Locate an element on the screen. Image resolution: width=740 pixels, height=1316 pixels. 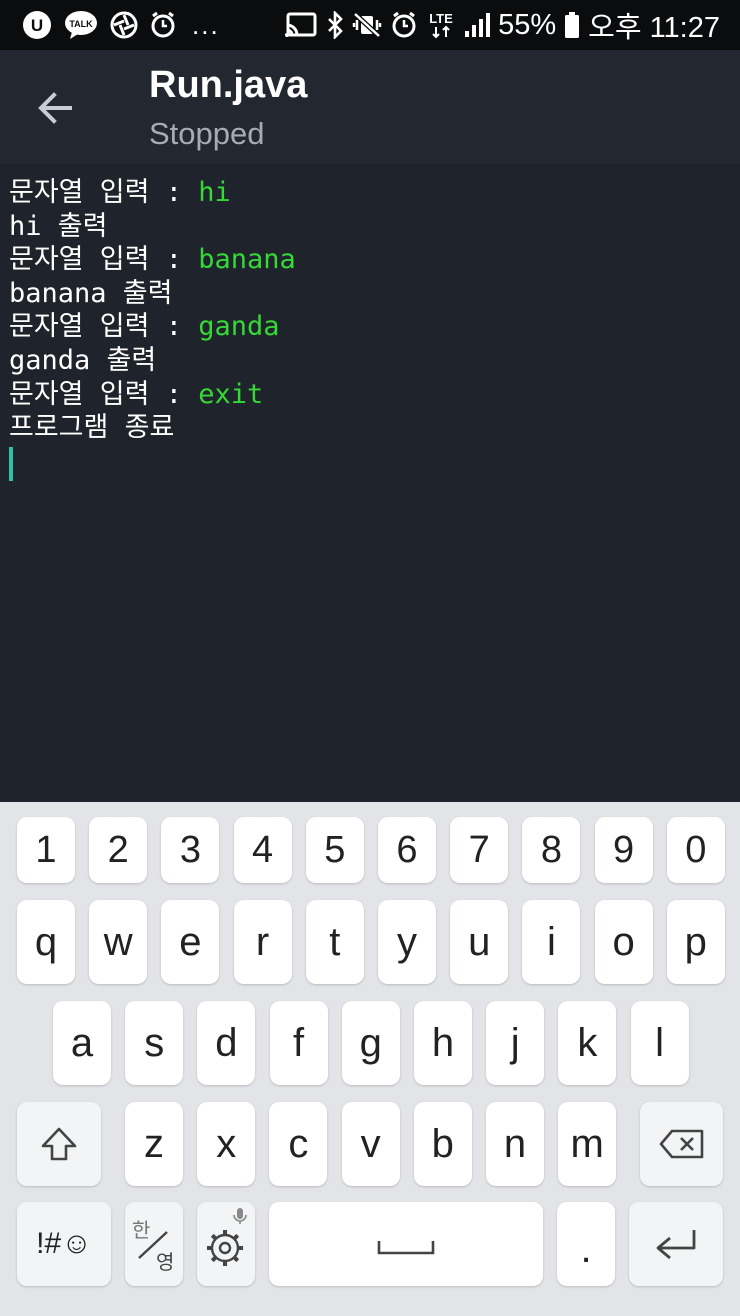
key-x: x is located at coordinates (226, 1144).